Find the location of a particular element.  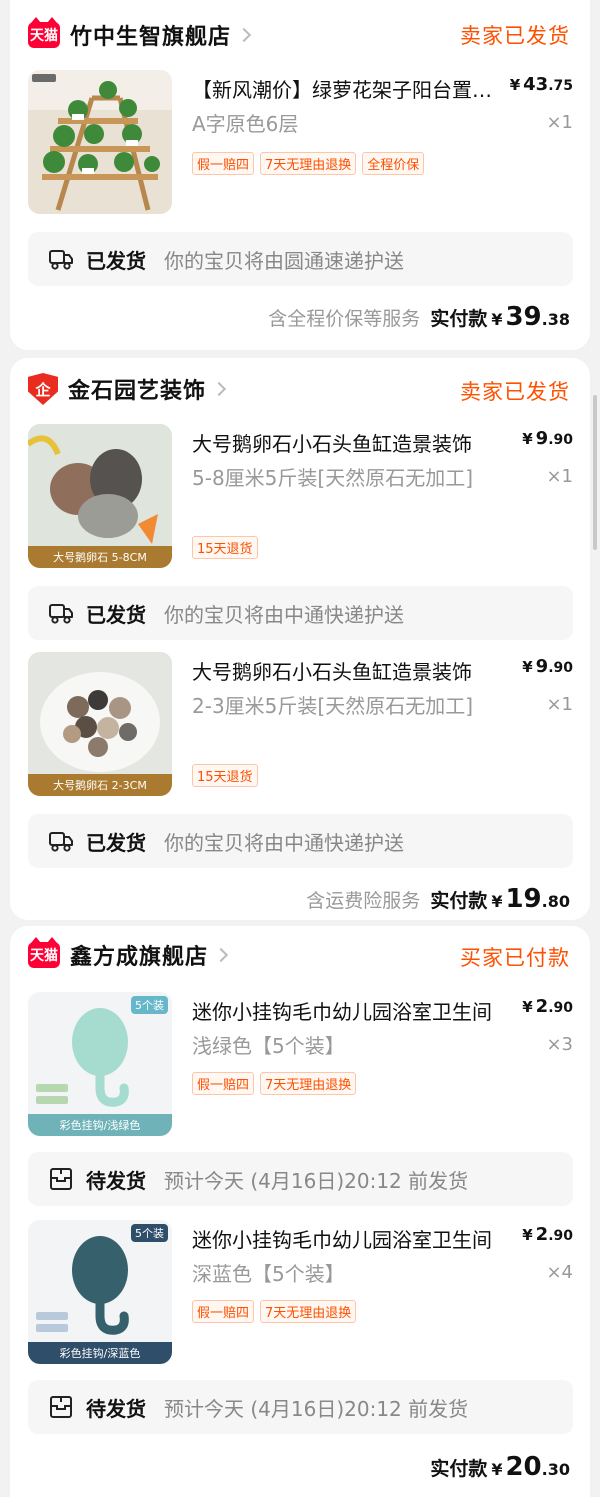

included-services: 含全程价保等服务 is located at coordinates (344, 319).